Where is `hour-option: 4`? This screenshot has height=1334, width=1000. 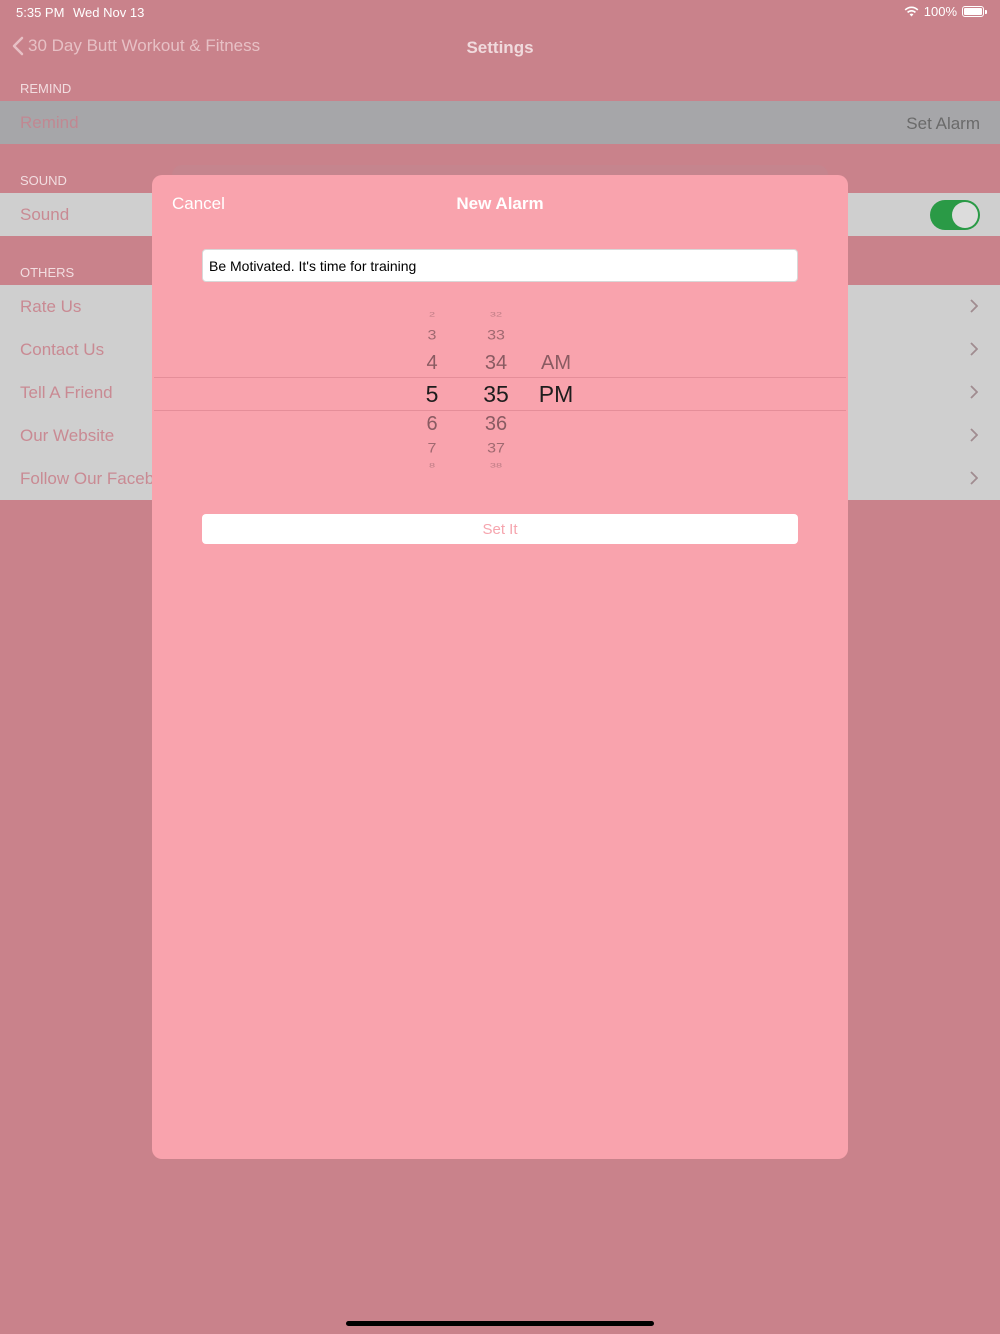 hour-option: 4 is located at coordinates (432, 363).